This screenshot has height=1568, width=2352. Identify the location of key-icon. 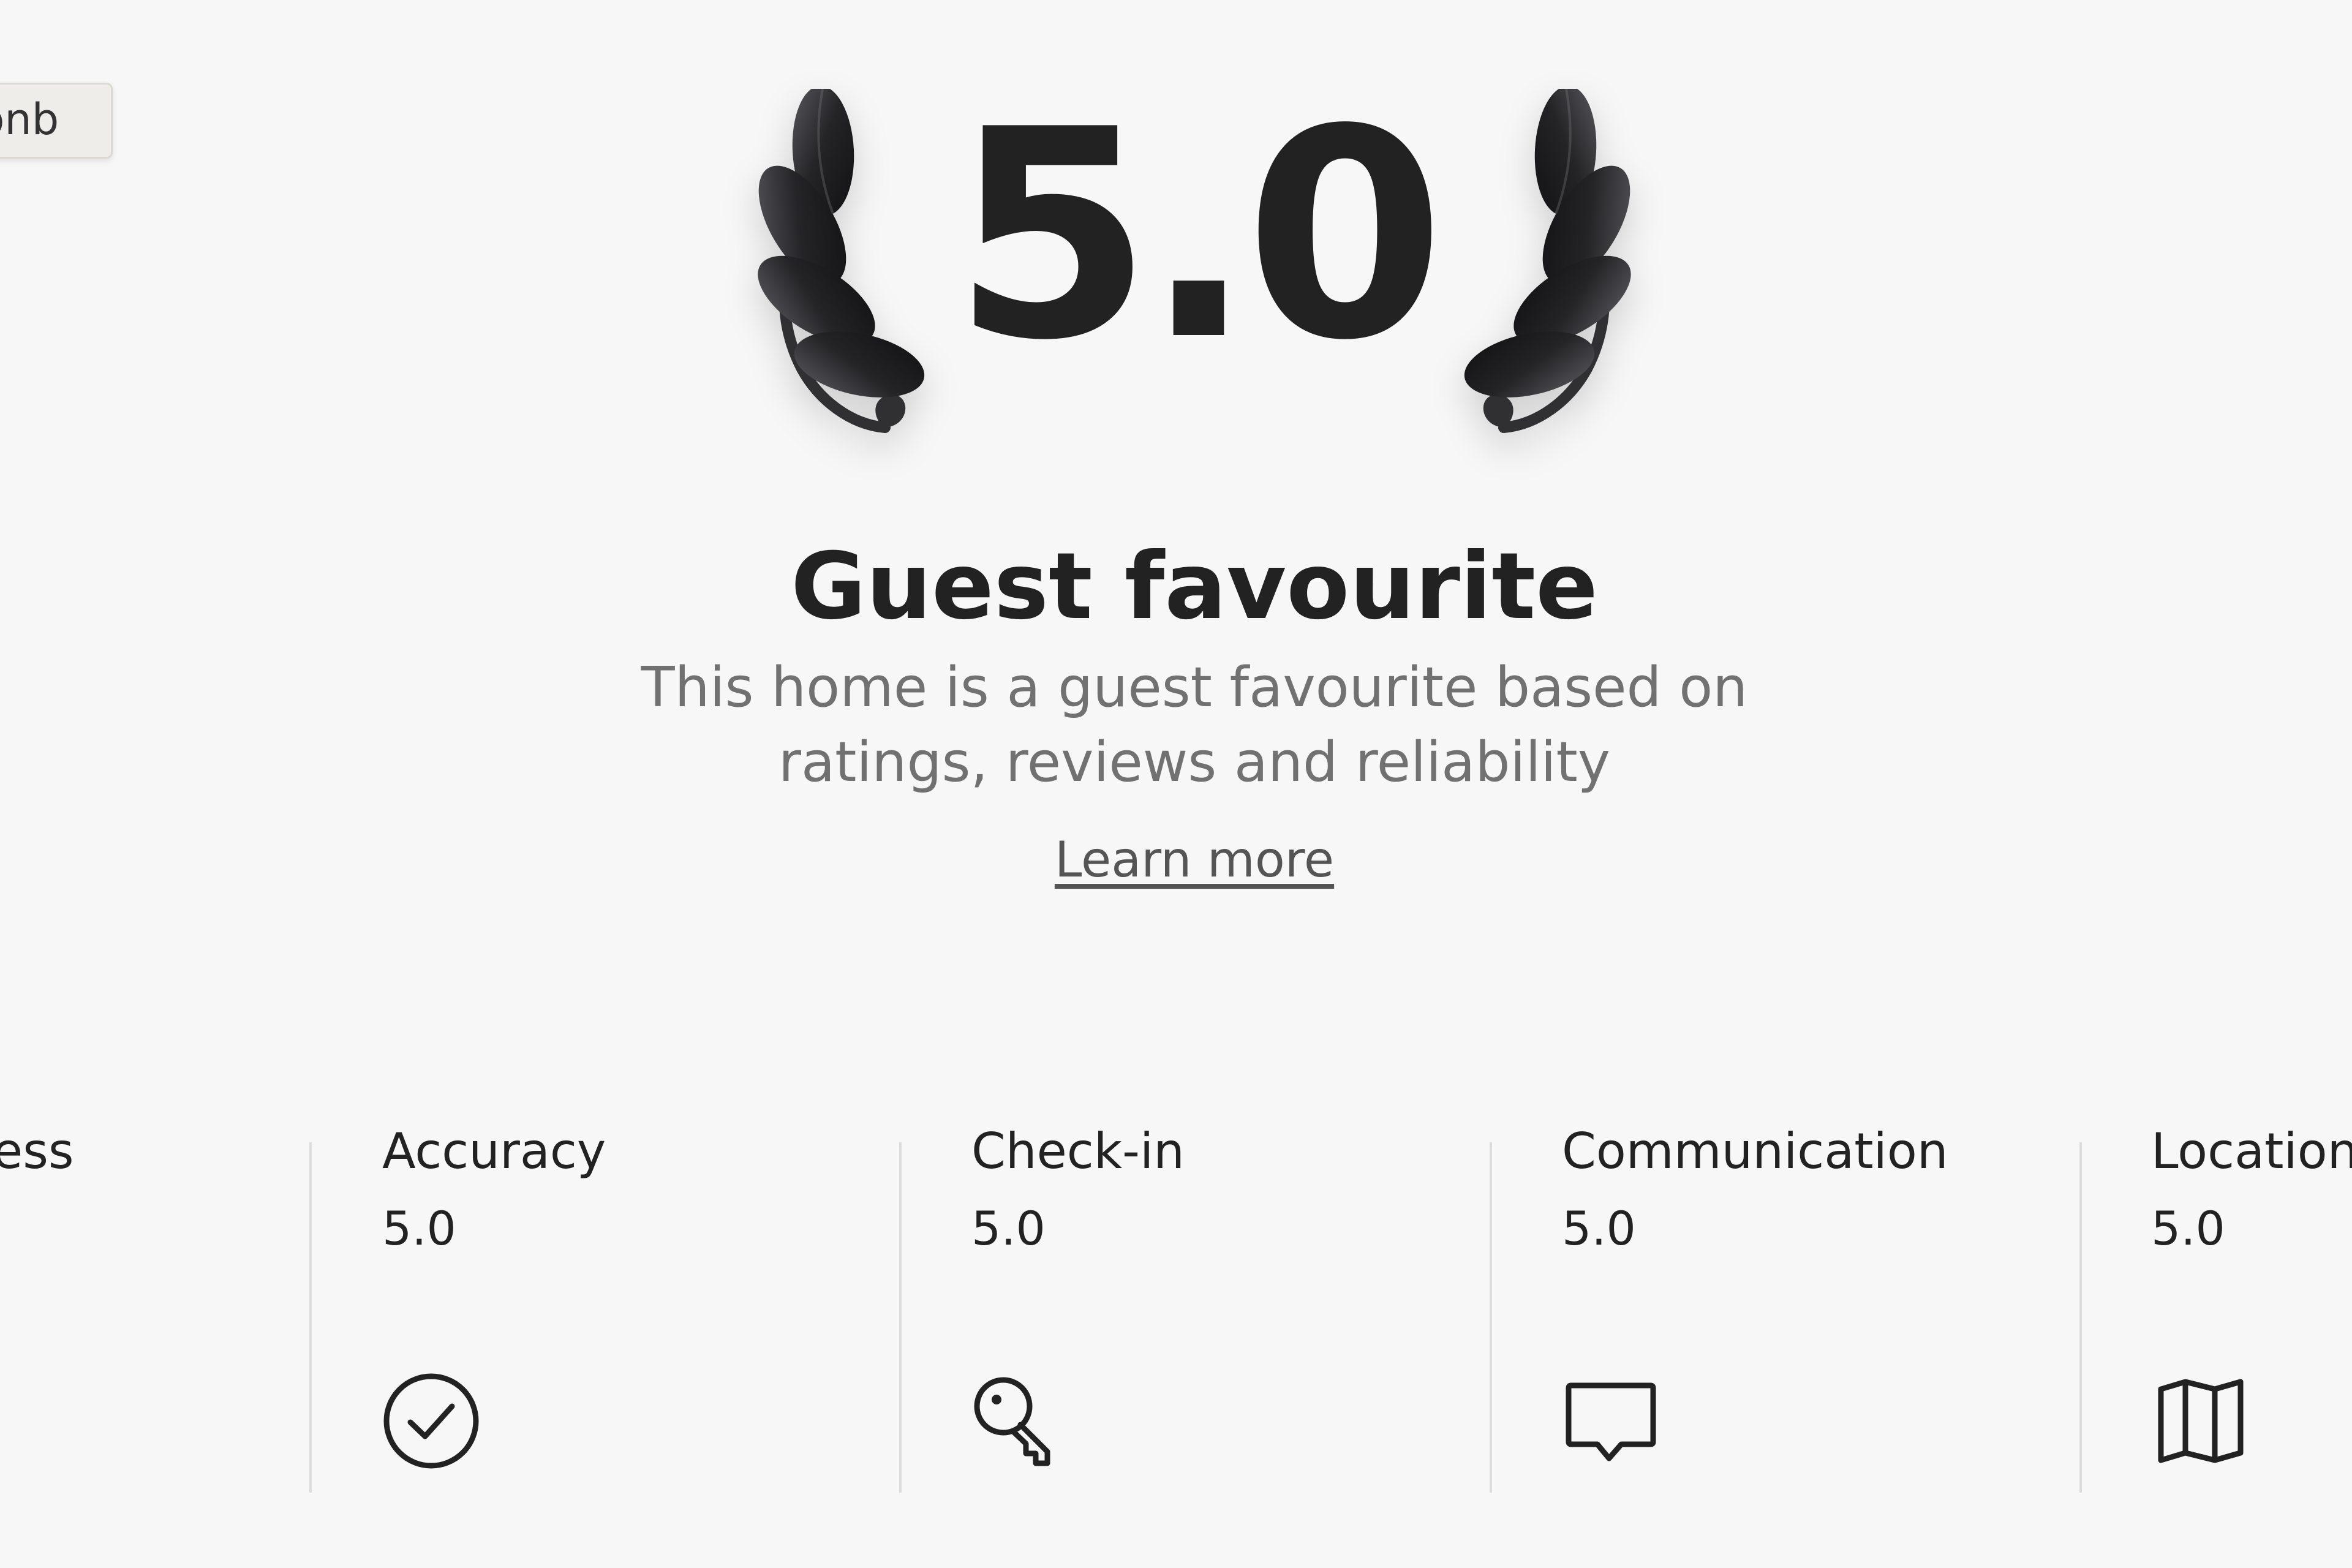
(1012, 1422).